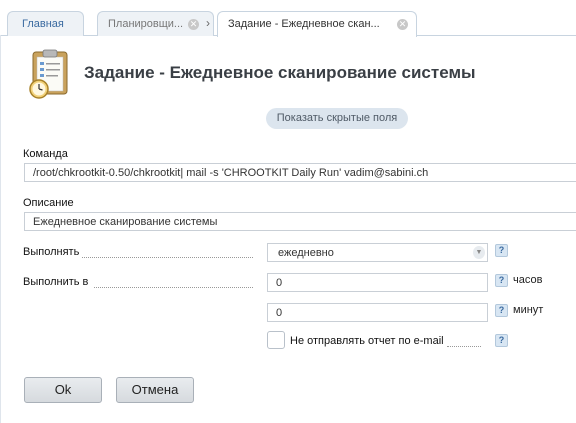 The image size is (576, 423). I want to click on chevron-down-icon: ▼, so click(479, 252).